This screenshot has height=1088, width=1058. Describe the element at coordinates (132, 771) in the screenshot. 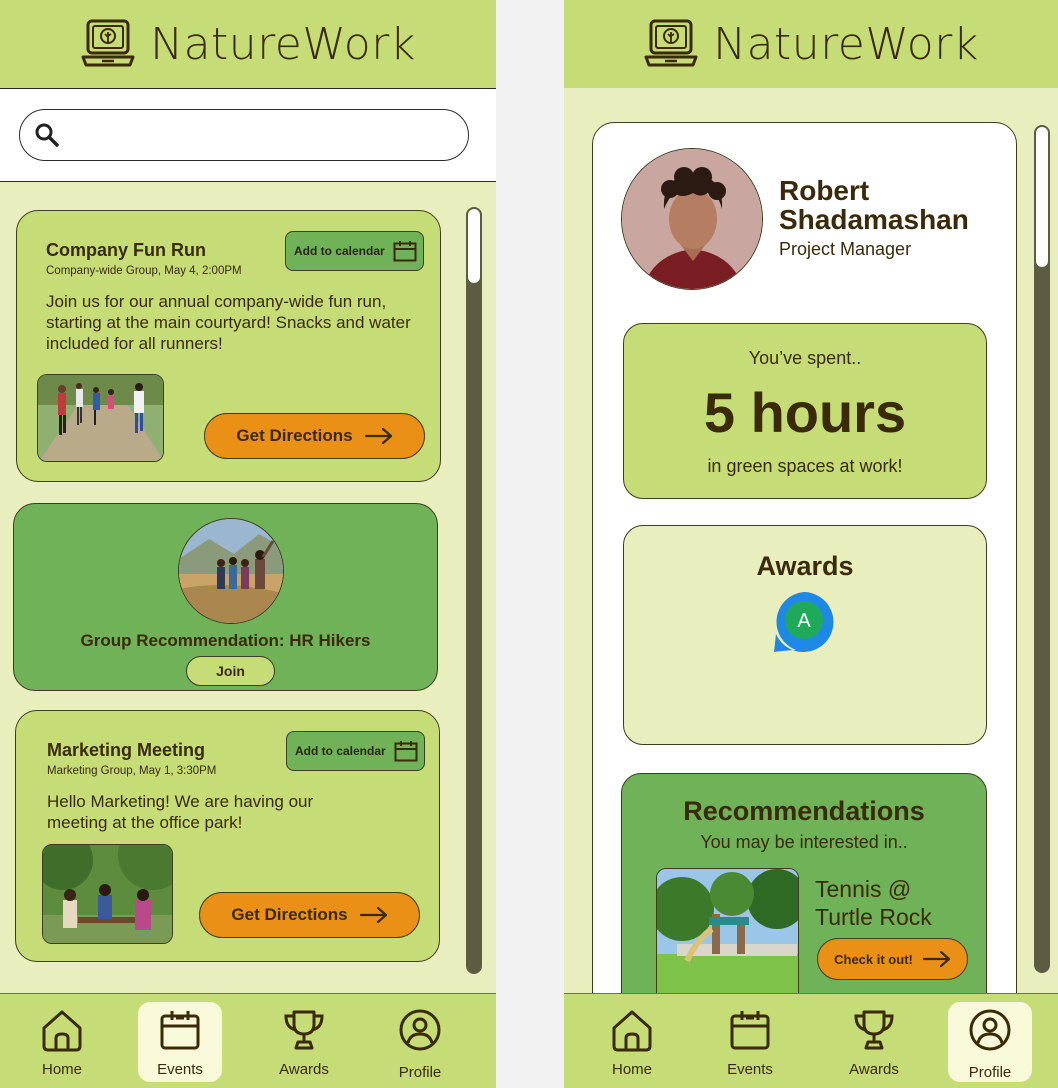

I see `event-meta: Marketing Group, May 1, 3:30PM` at that location.